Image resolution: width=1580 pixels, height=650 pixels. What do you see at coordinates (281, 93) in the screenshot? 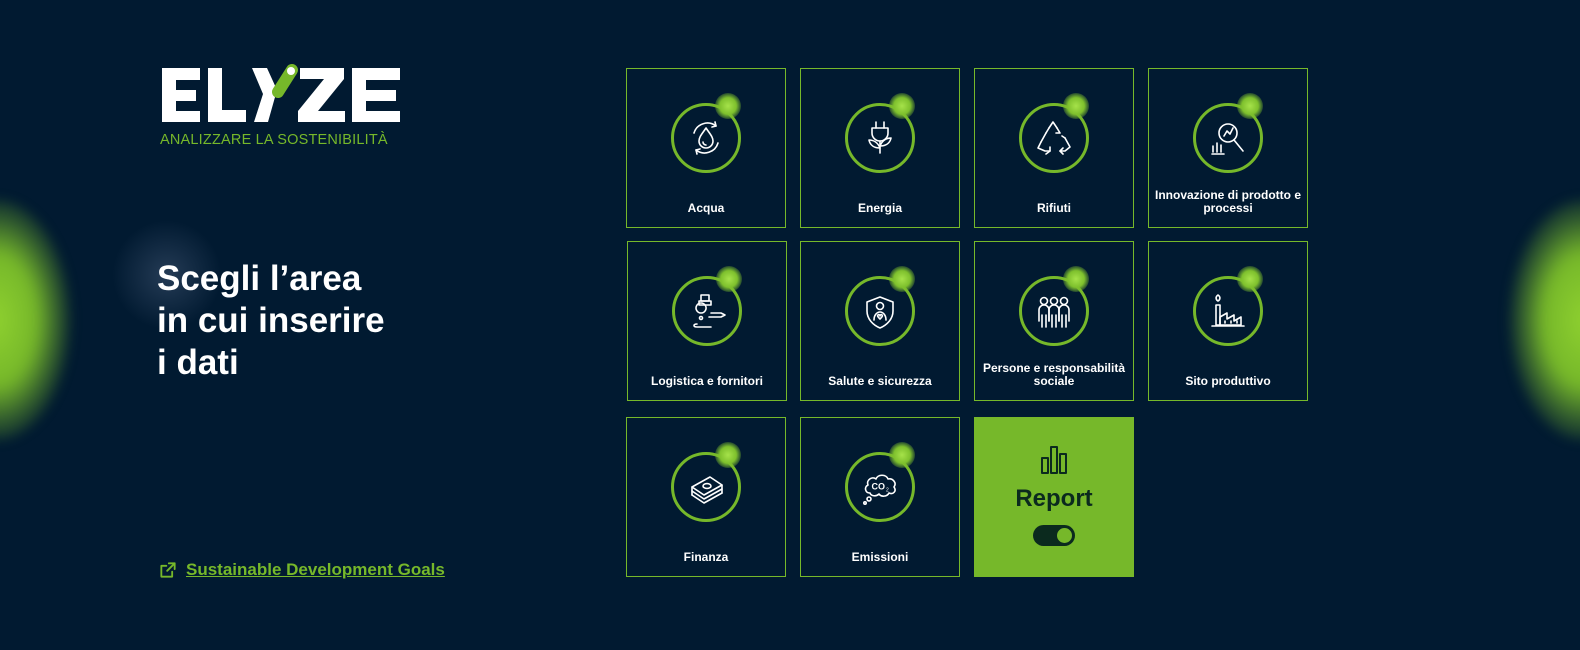
I see `logo-wordmark` at bounding box center [281, 93].